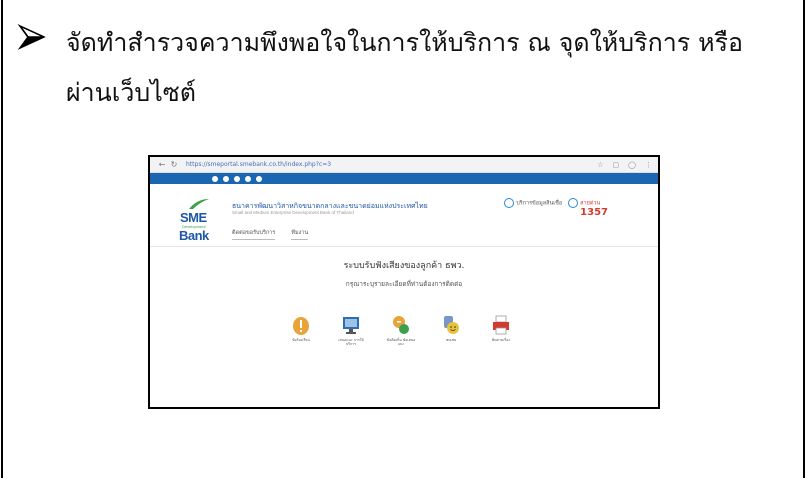  Describe the element at coordinates (451, 340) in the screenshot. I see `service-label: ชมเชย` at that location.